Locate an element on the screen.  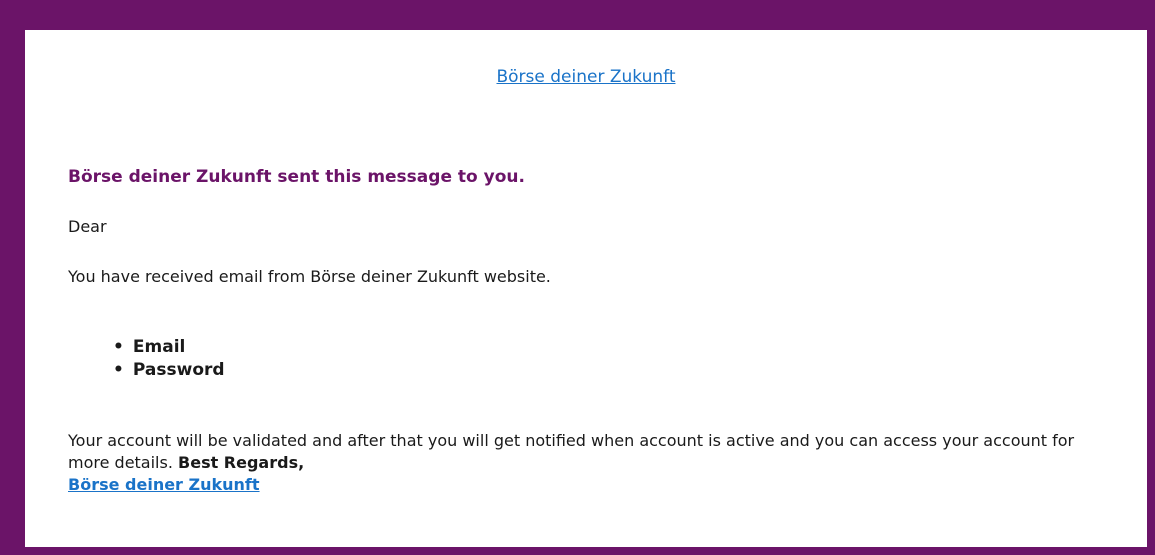
credential-list: Email Password is located at coordinates (169, 359).